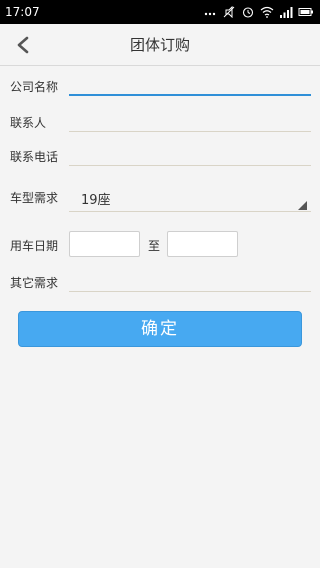 The width and height of the screenshot is (320, 568). What do you see at coordinates (190, 122) in the screenshot?
I see `contact-input` at bounding box center [190, 122].